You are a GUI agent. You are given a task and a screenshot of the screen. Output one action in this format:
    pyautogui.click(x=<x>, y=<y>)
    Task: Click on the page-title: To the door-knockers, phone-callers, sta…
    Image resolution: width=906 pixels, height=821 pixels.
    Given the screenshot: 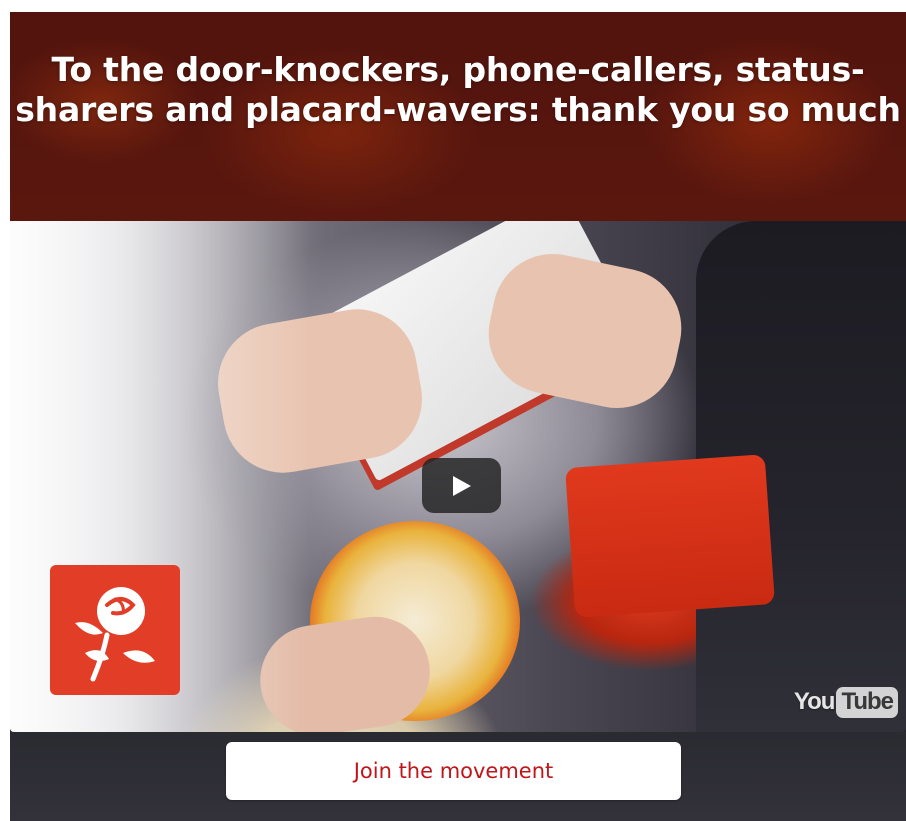 What is the action you would take?
    pyautogui.click(x=458, y=89)
    